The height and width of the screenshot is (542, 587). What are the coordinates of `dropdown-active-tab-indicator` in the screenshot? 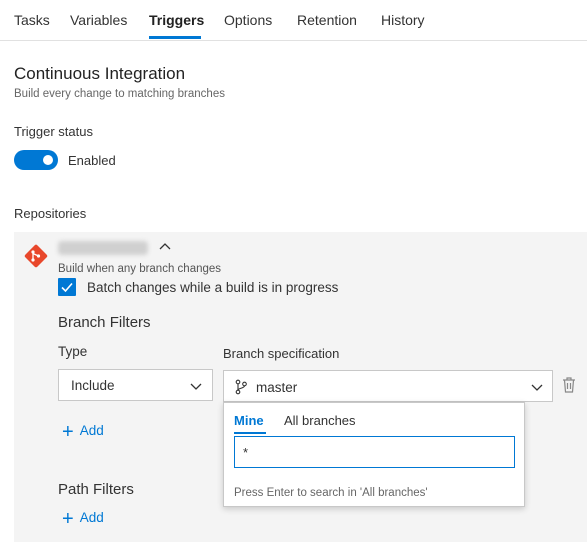 It's located at (250, 433).